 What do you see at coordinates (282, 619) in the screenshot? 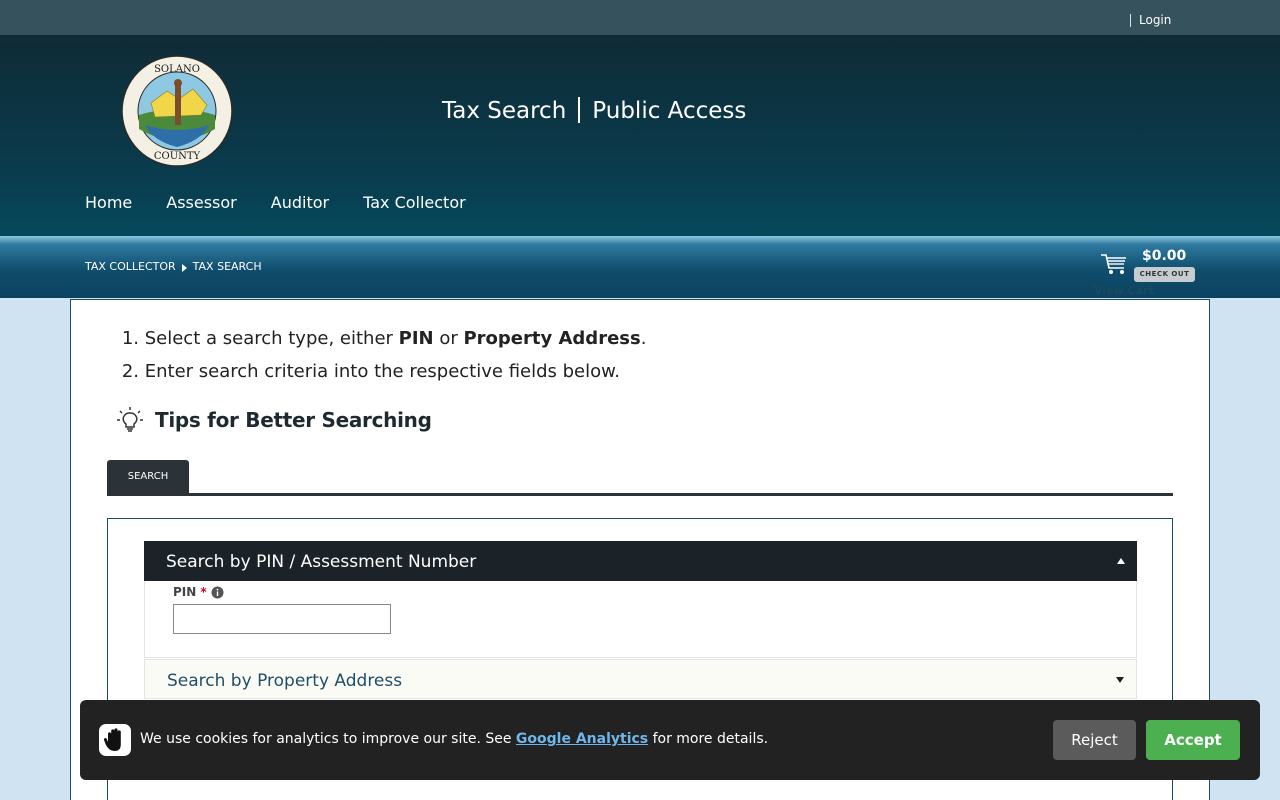
I see `pin-input` at bounding box center [282, 619].